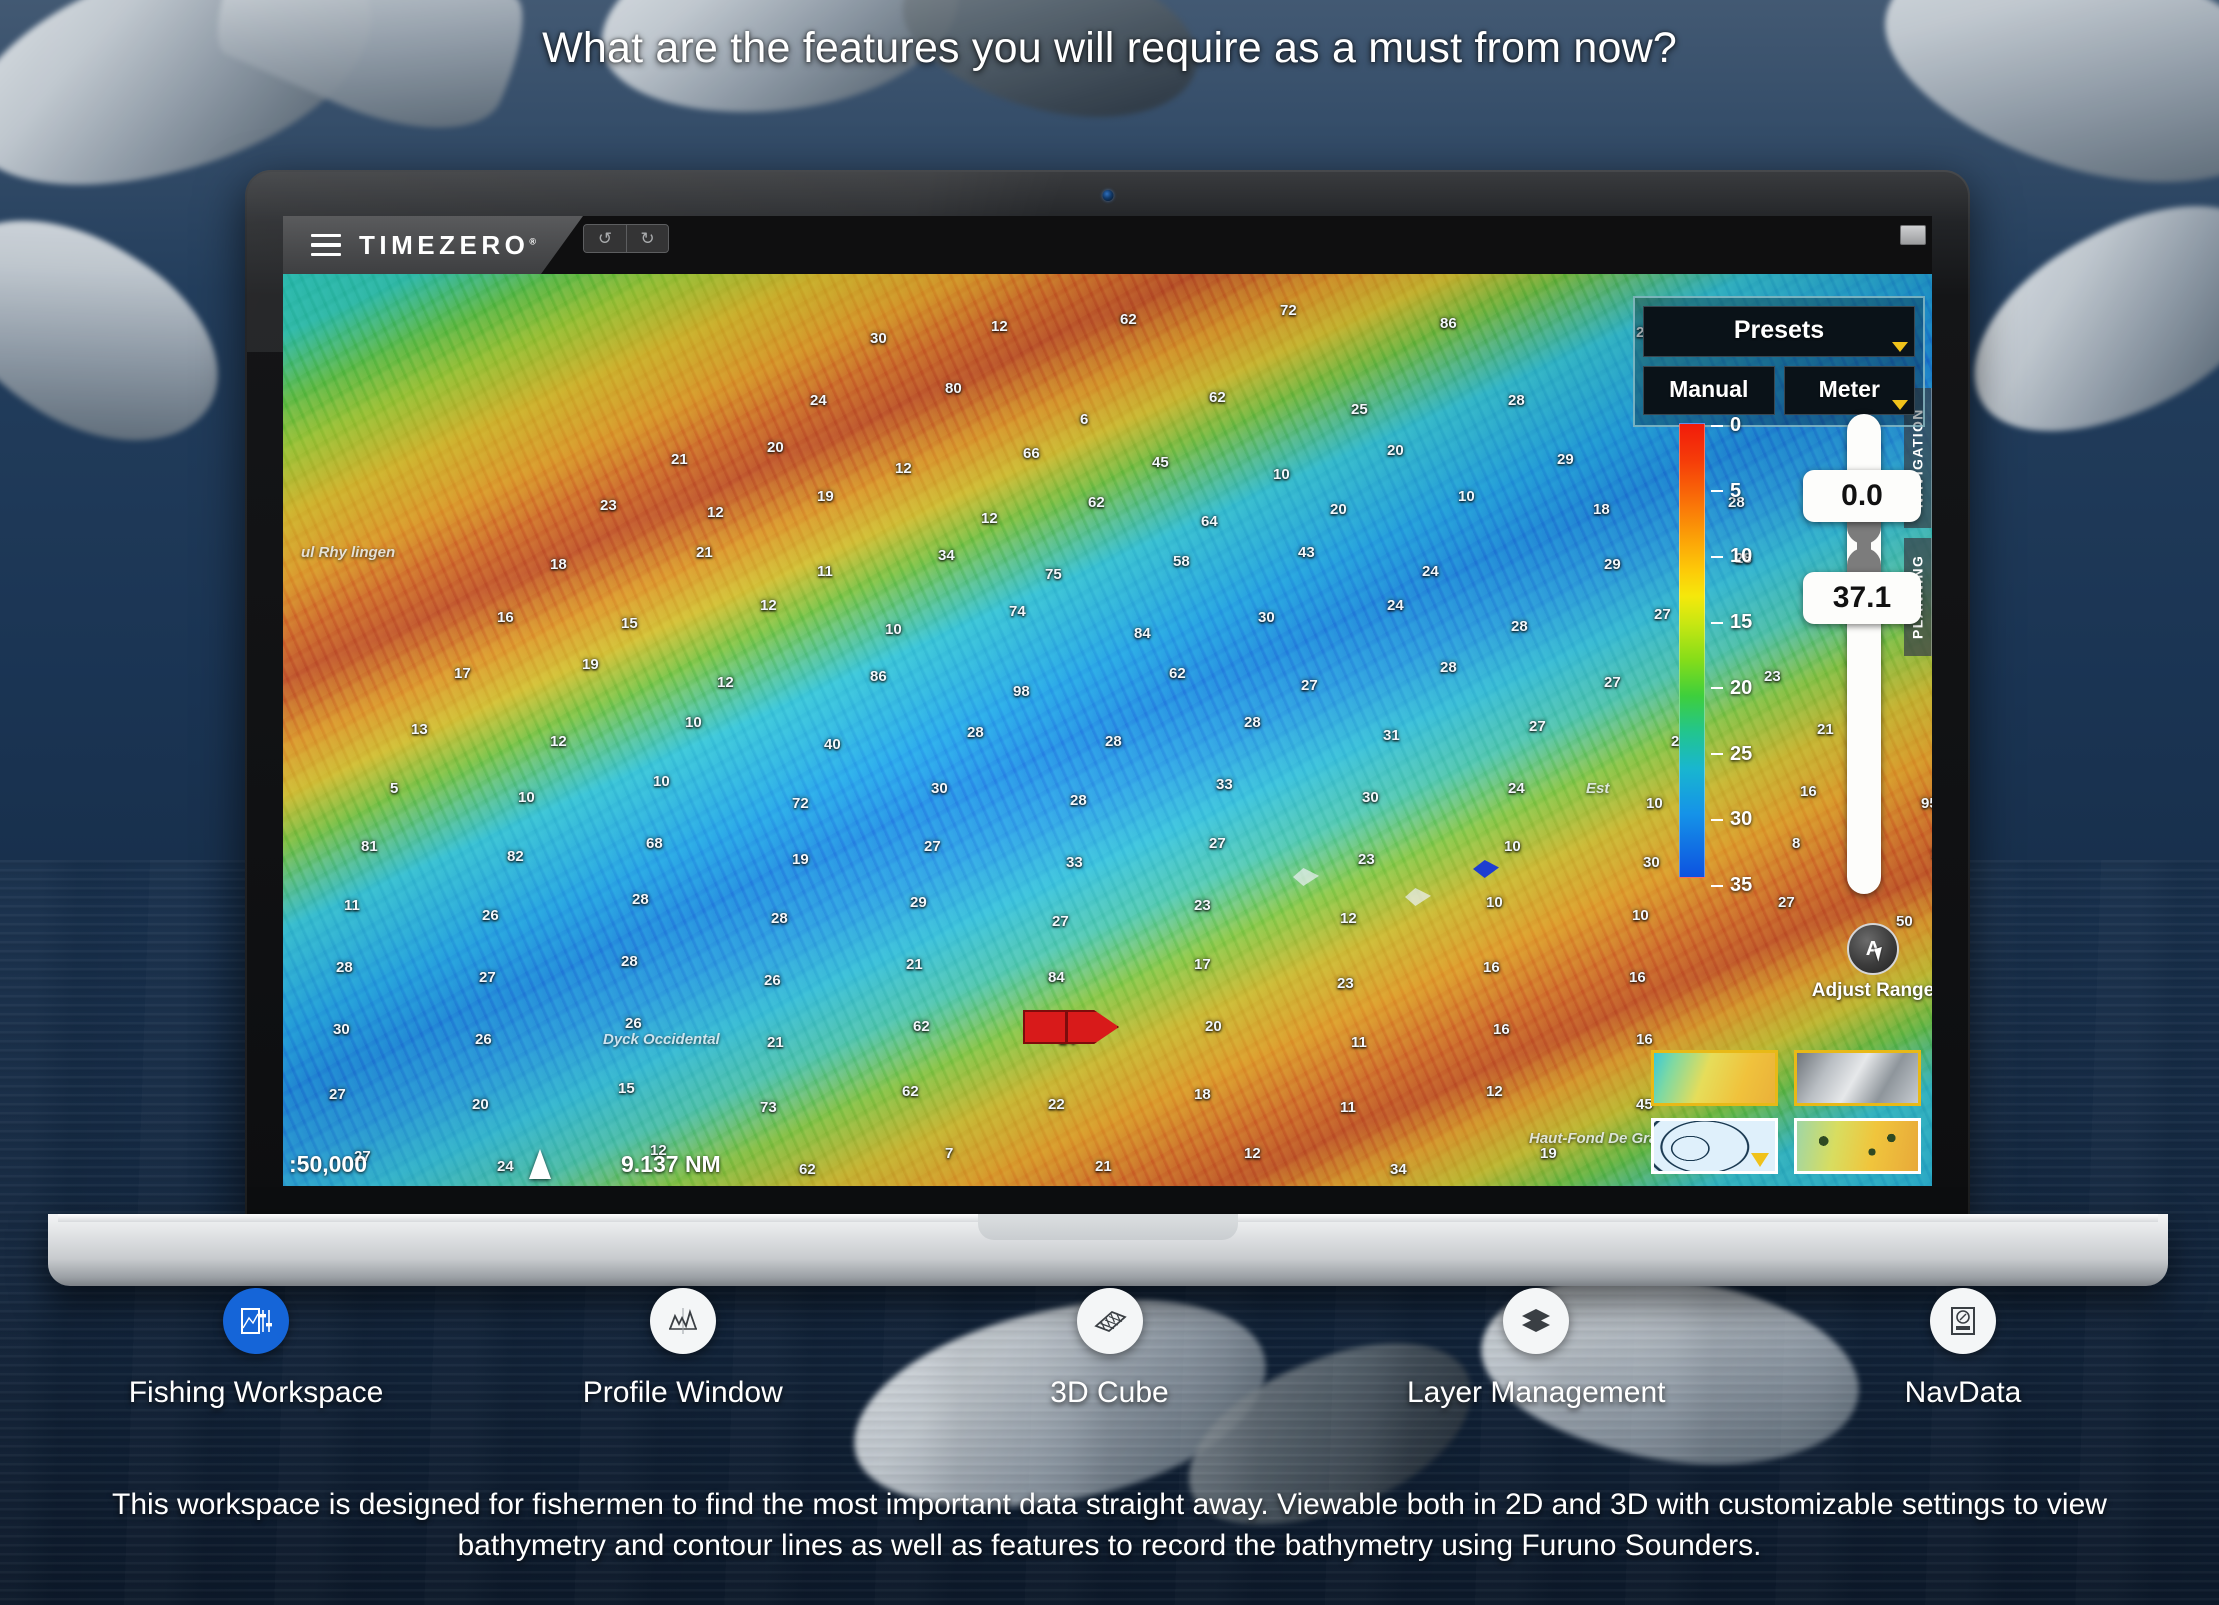 The height and width of the screenshot is (1605, 2219). What do you see at coordinates (1345, 983) in the screenshot?
I see `depth-sounding: 23` at bounding box center [1345, 983].